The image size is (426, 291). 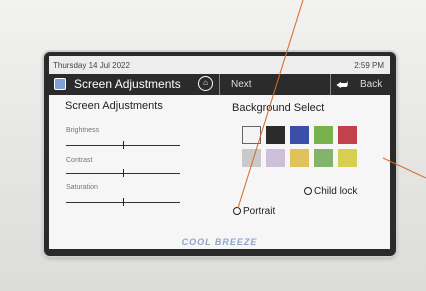 I want to click on back-button: ⮨ Back, so click(x=361, y=84).